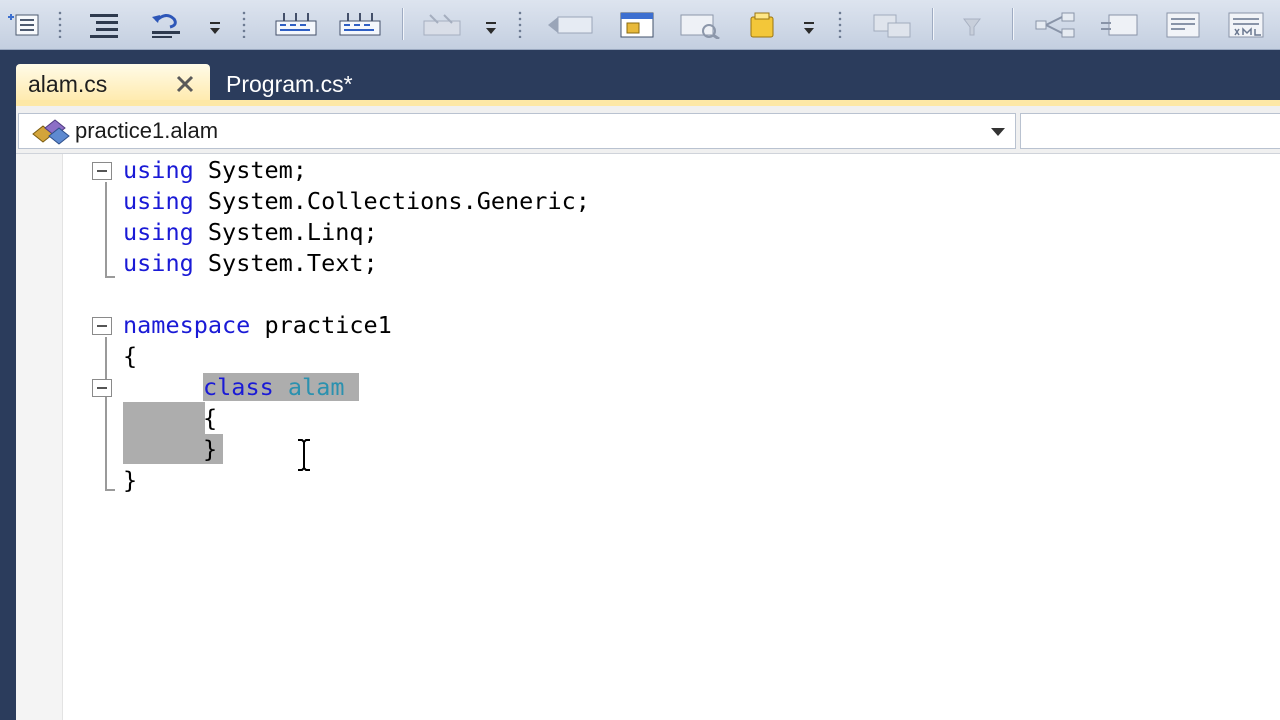 Image resolution: width=1280 pixels, height=720 pixels. What do you see at coordinates (637, 25) in the screenshot?
I see `properties-icon` at bounding box center [637, 25].